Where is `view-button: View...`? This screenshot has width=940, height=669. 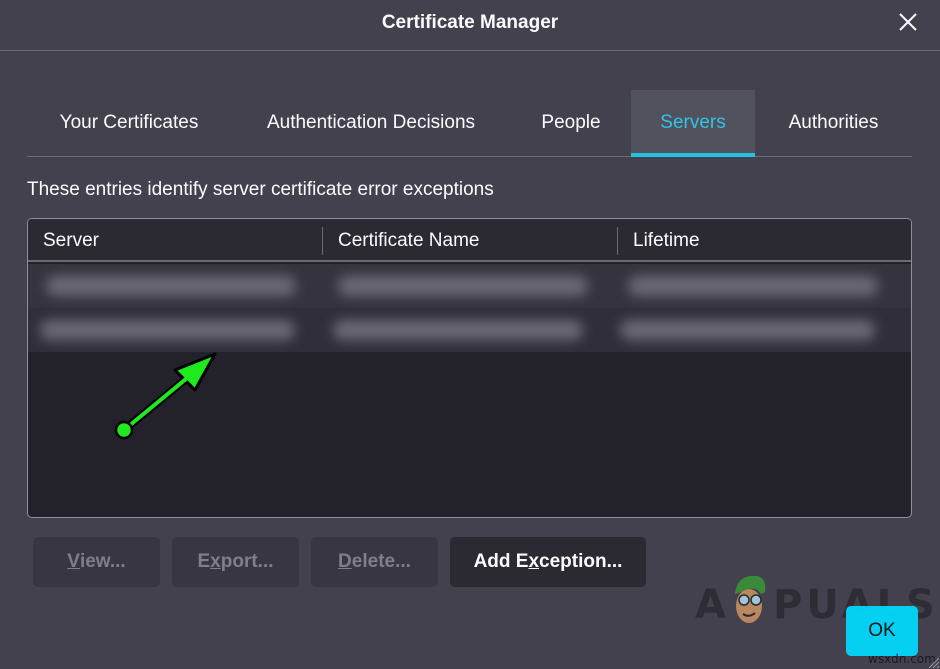 view-button: View... is located at coordinates (96, 562).